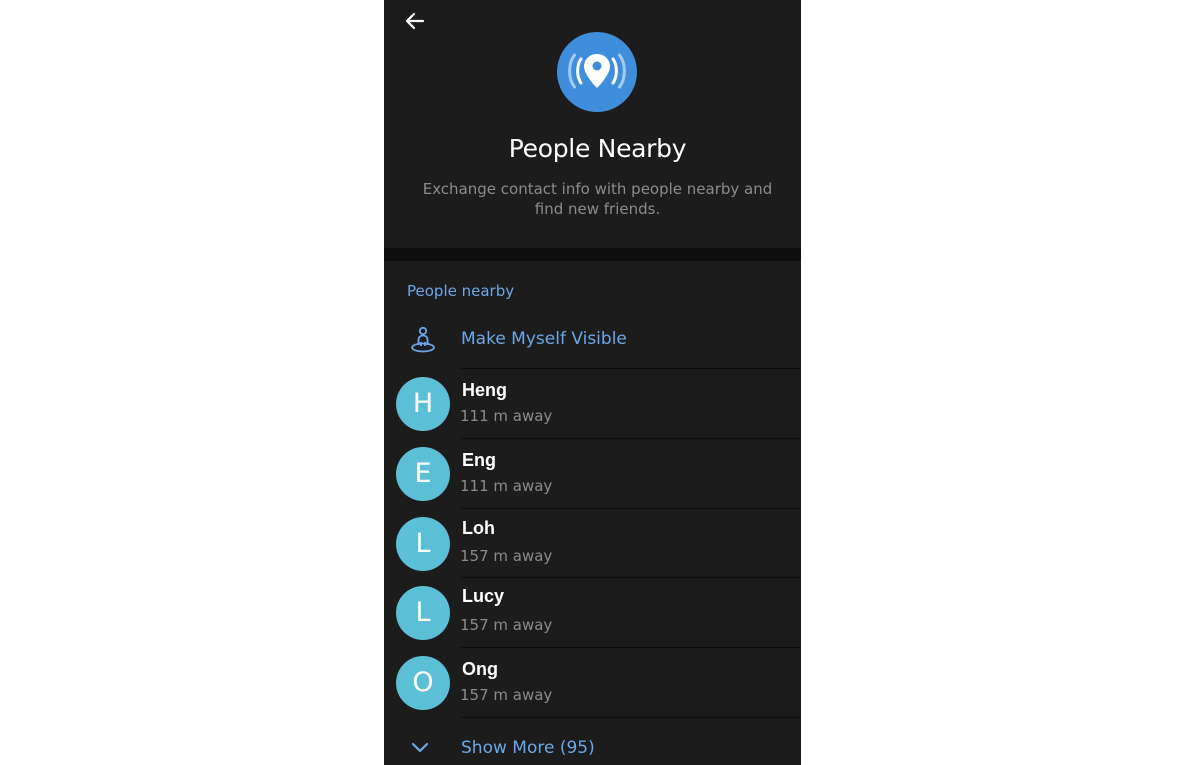 This screenshot has width=1200, height=765. What do you see at coordinates (423, 683) in the screenshot?
I see `avatar: O` at bounding box center [423, 683].